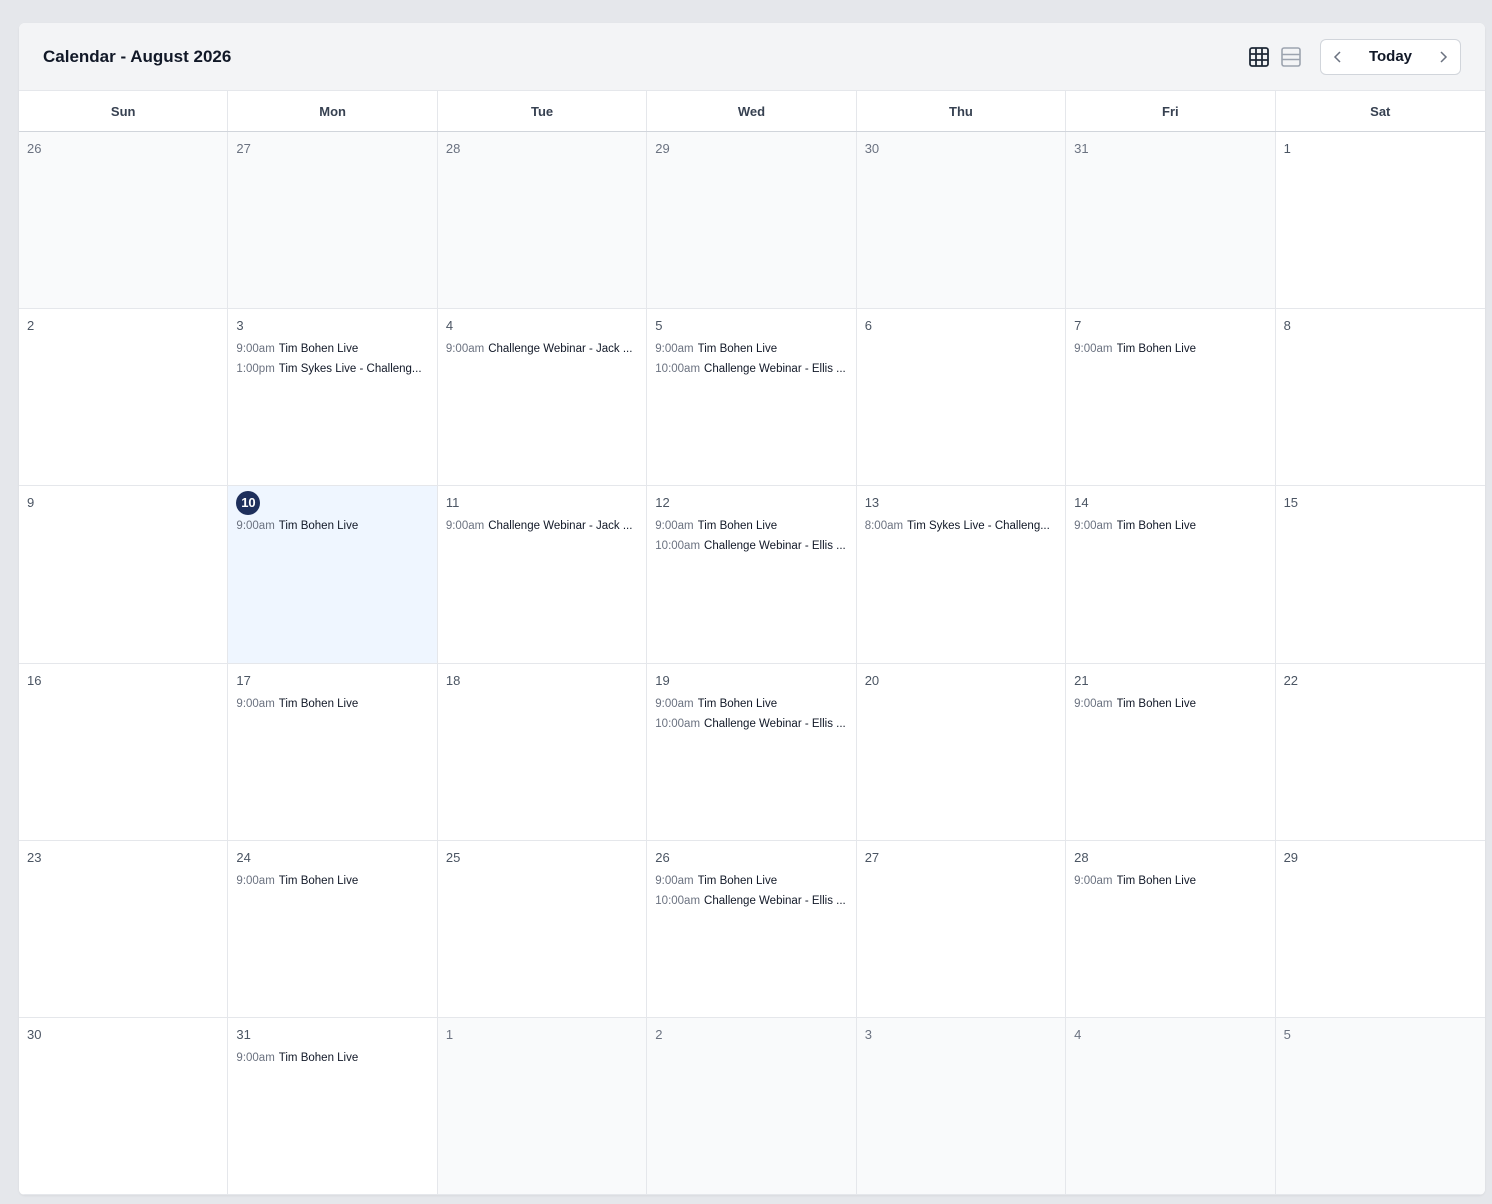  What do you see at coordinates (124, 575) in the screenshot?
I see `day-cell: 9` at bounding box center [124, 575].